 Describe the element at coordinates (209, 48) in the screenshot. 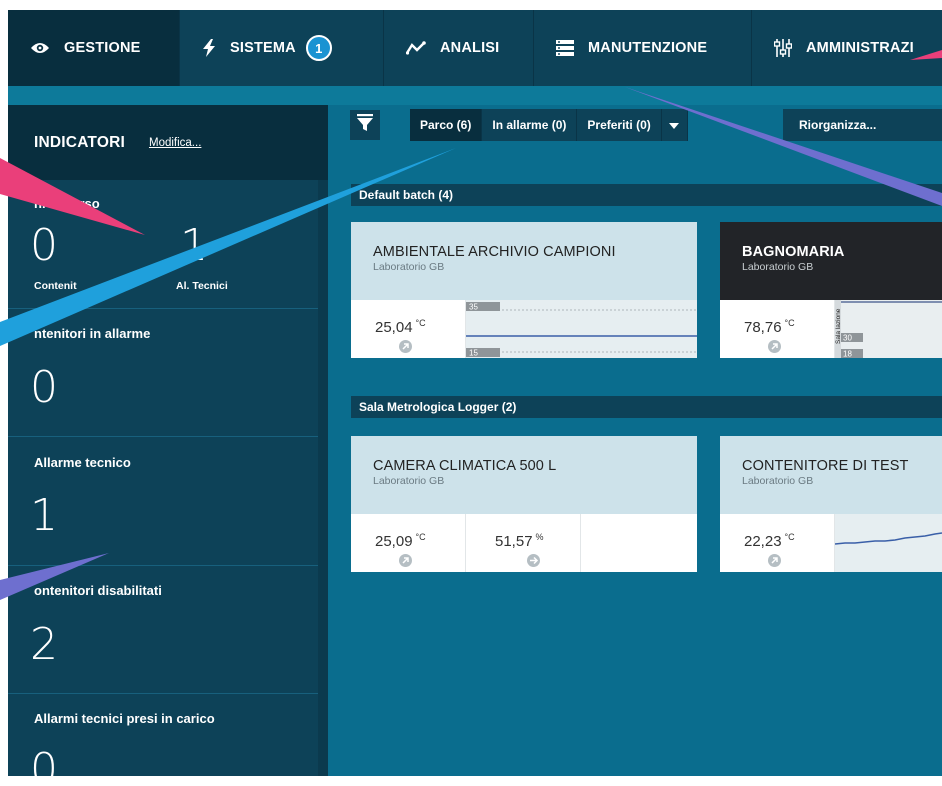

I see `lightning-icon` at that location.